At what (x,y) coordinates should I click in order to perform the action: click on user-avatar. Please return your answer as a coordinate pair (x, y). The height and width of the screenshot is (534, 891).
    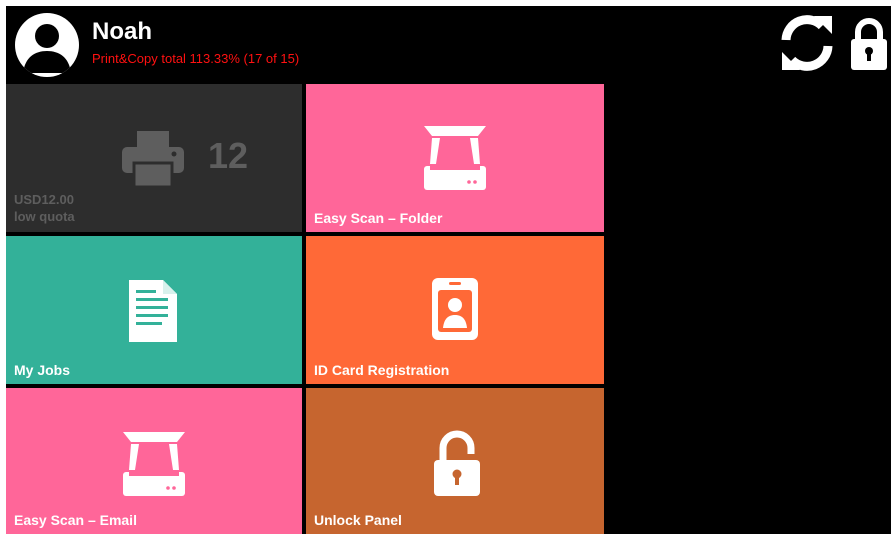
    Looking at the image, I should click on (47, 45).